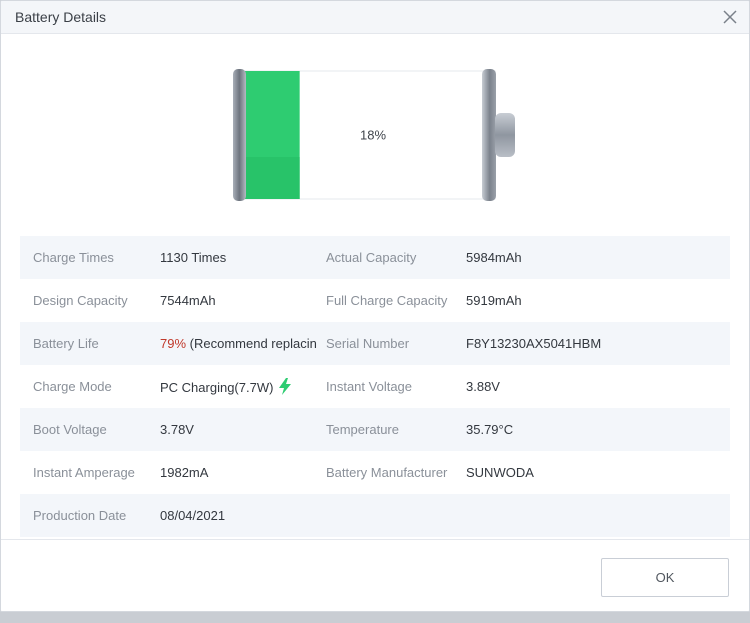 Image resolution: width=750 pixels, height=623 pixels. I want to click on table-row: Boot Voltage 3.78V Temperature 35.79°C, so click(375, 429).